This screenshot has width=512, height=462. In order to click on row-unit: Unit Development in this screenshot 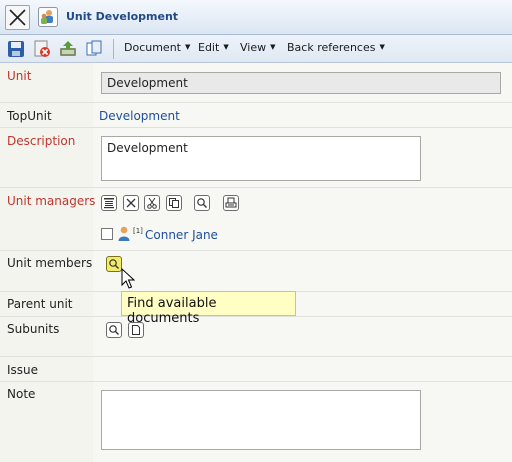, I will do `click(256, 83)`.